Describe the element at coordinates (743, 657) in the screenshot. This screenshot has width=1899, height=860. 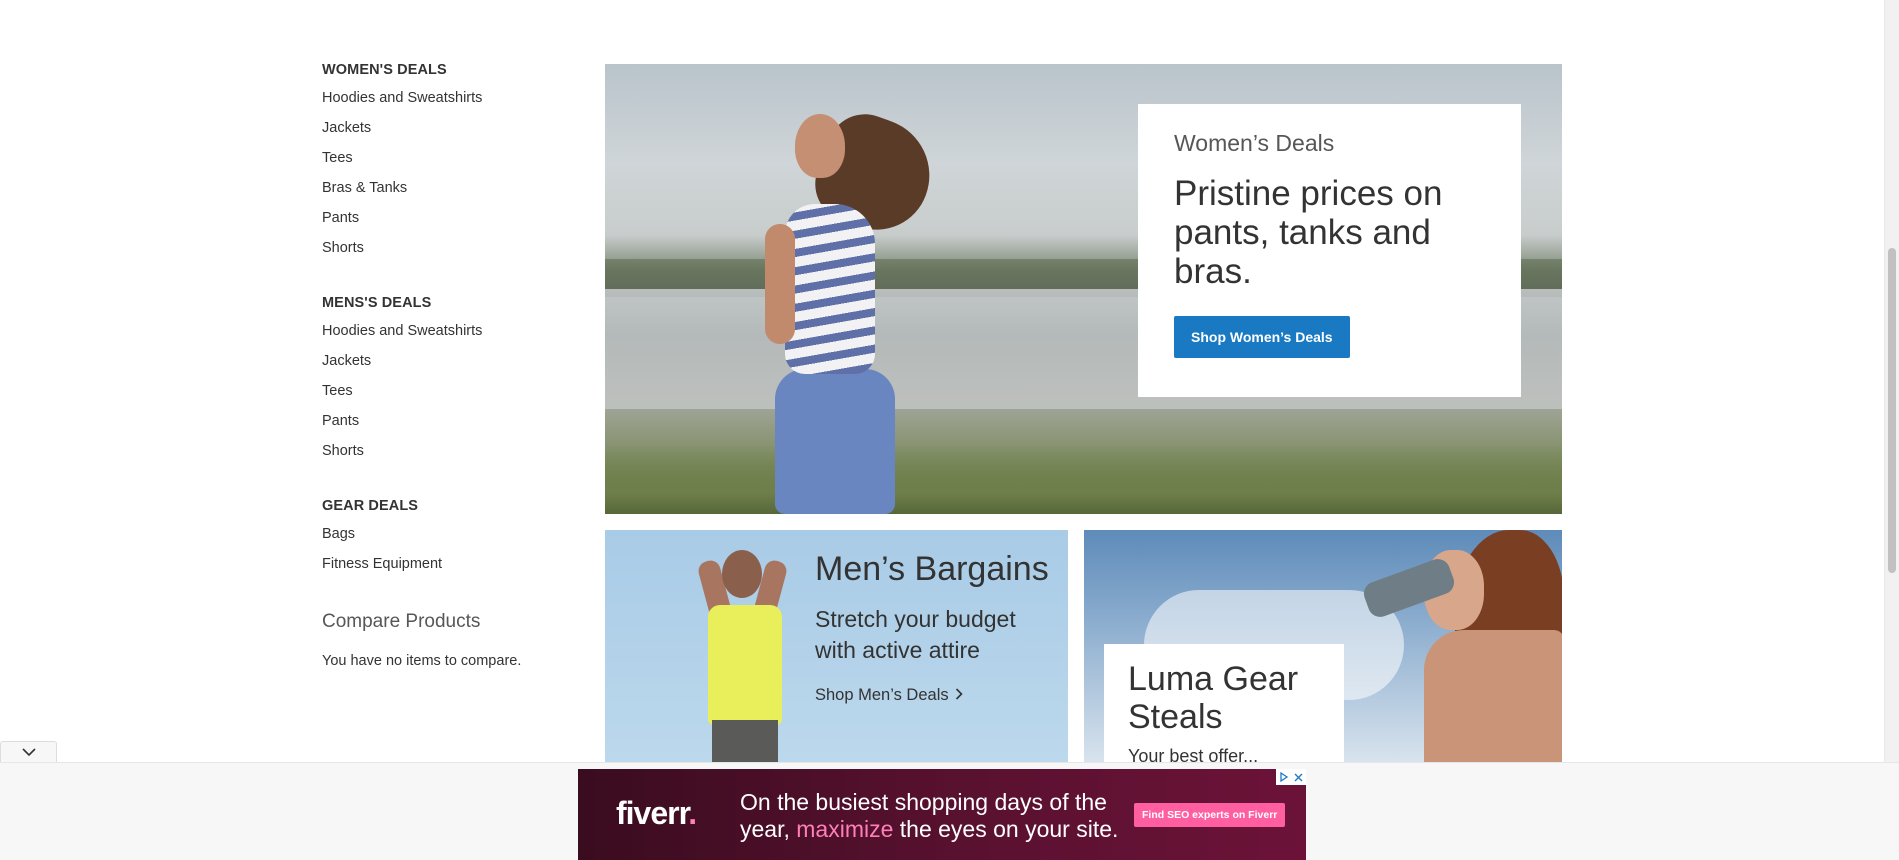
I see `mens-model-image` at that location.